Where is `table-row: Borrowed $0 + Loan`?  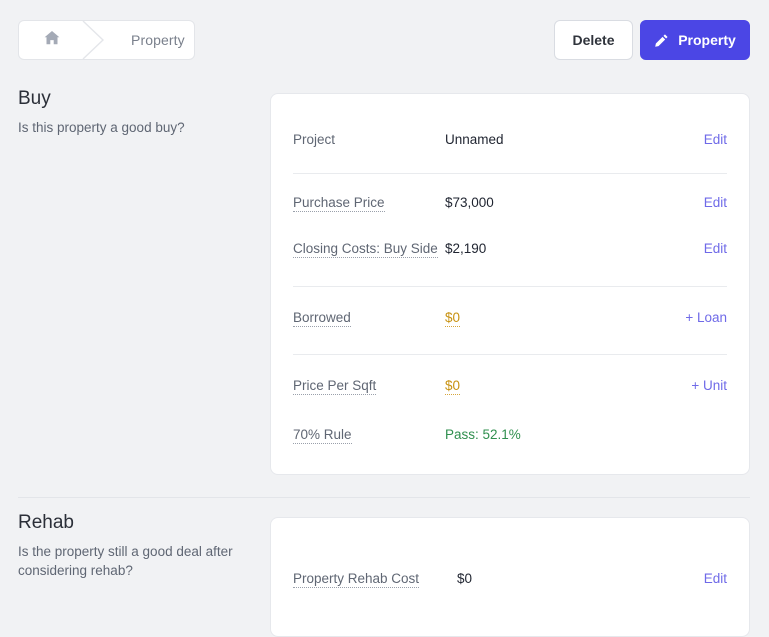 table-row: Borrowed $0 + Loan is located at coordinates (510, 320).